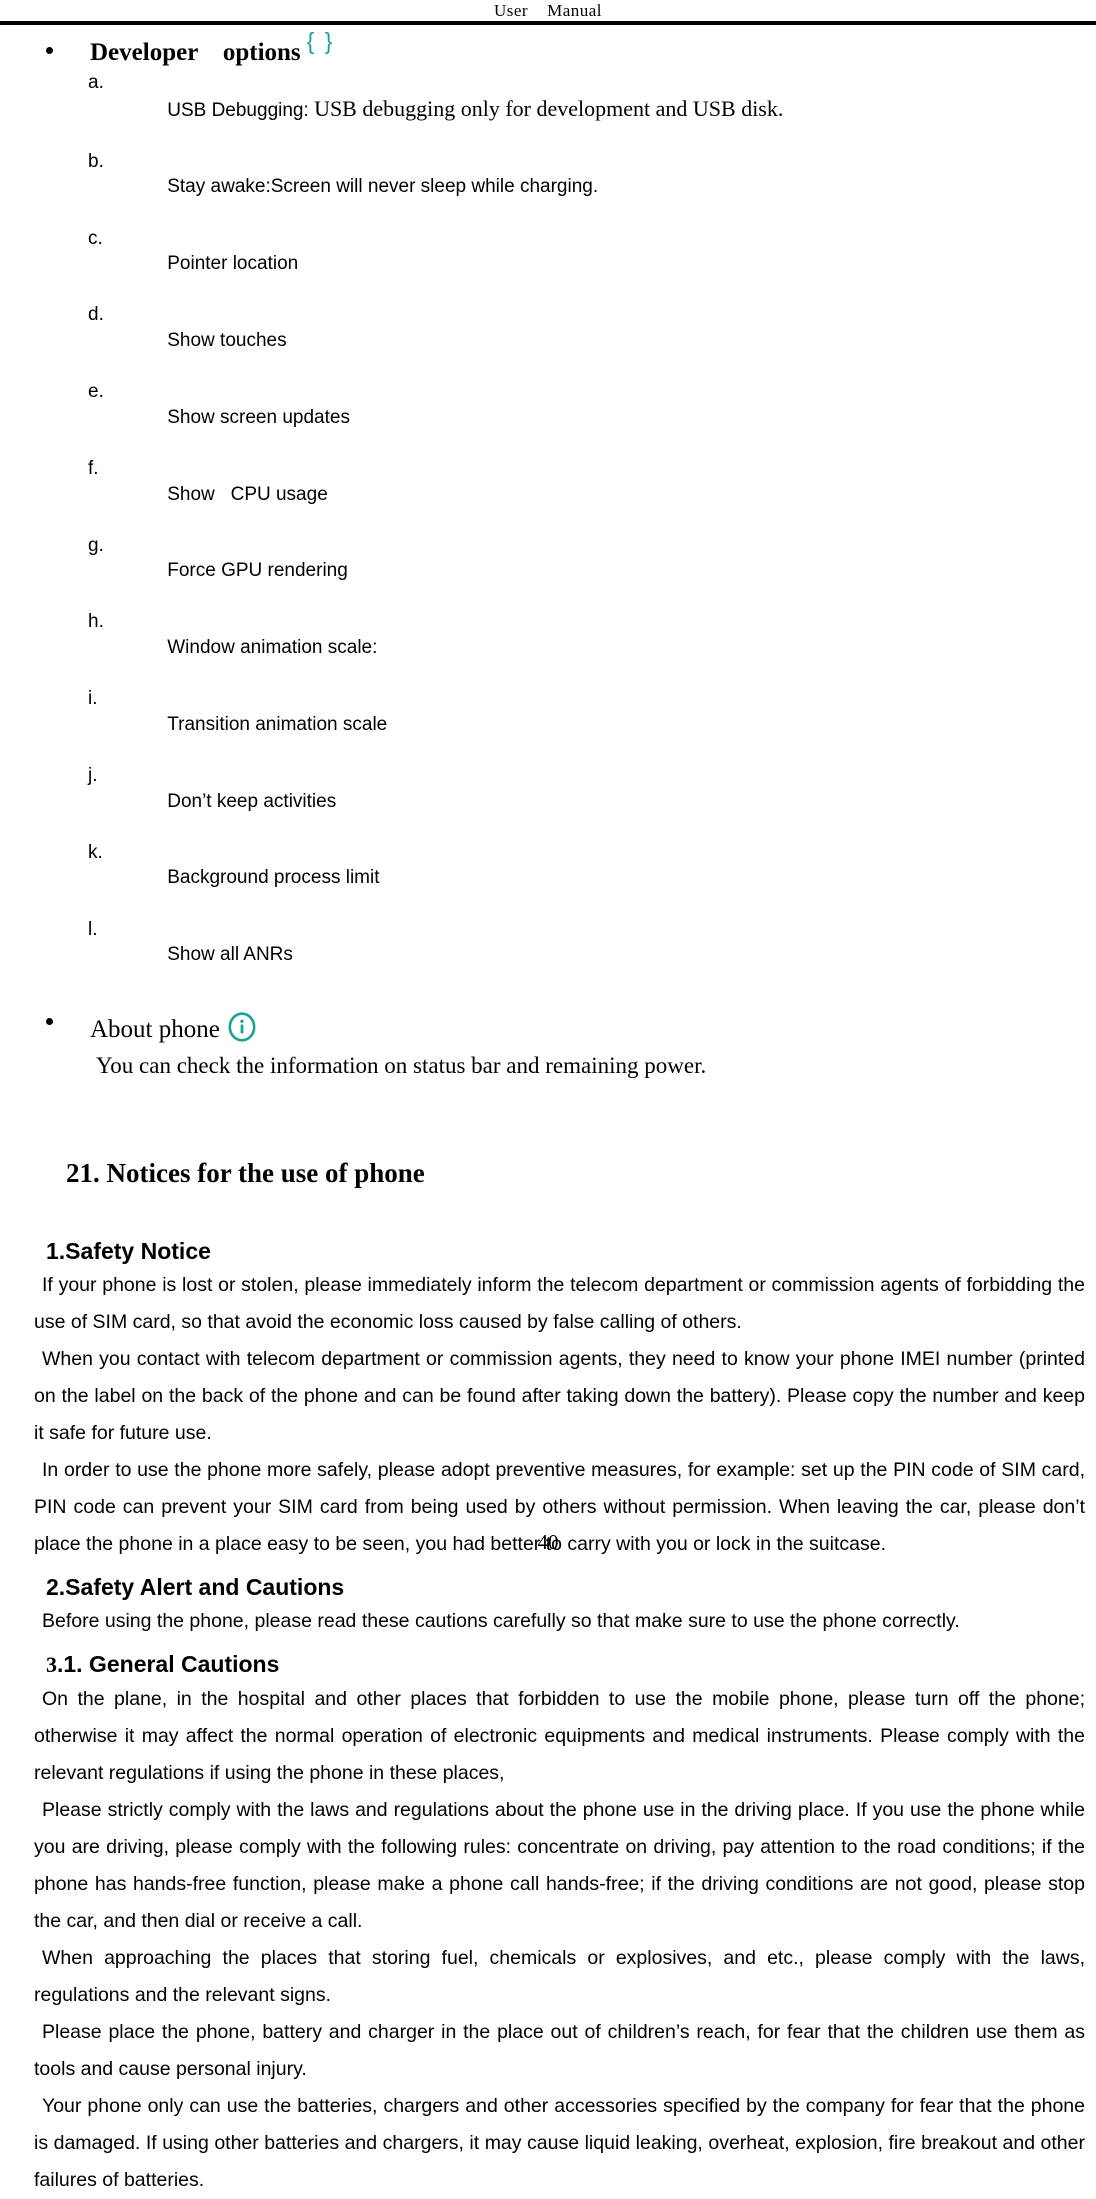 Image resolution: width=1096 pixels, height=2199 pixels. I want to click on list-marker: a., so click(96, 82).